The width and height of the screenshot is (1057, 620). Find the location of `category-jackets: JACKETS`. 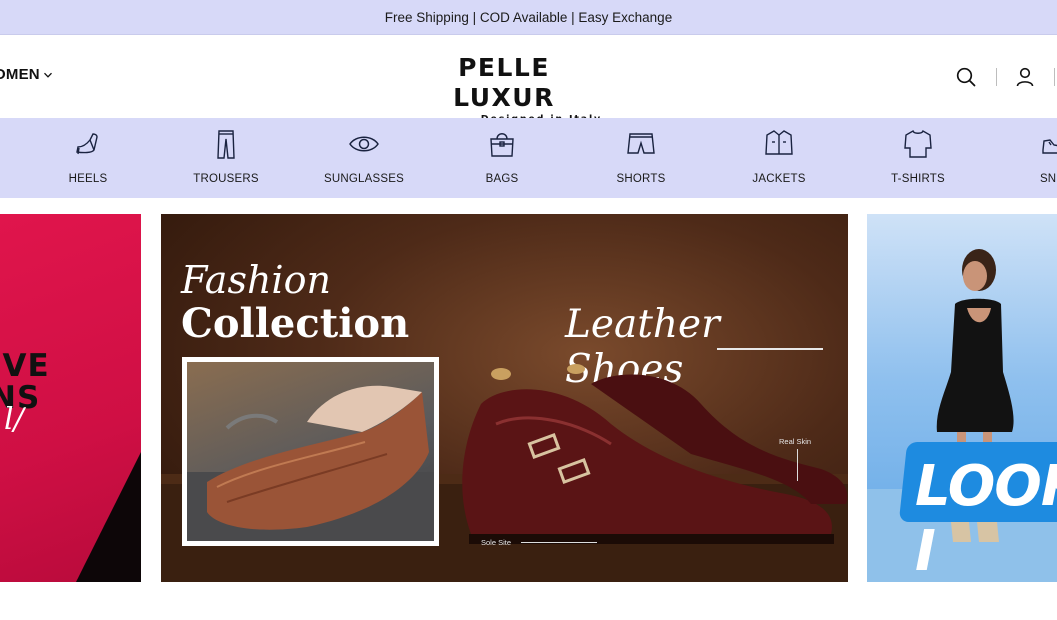

category-jackets: JACKETS is located at coordinates (779, 158).